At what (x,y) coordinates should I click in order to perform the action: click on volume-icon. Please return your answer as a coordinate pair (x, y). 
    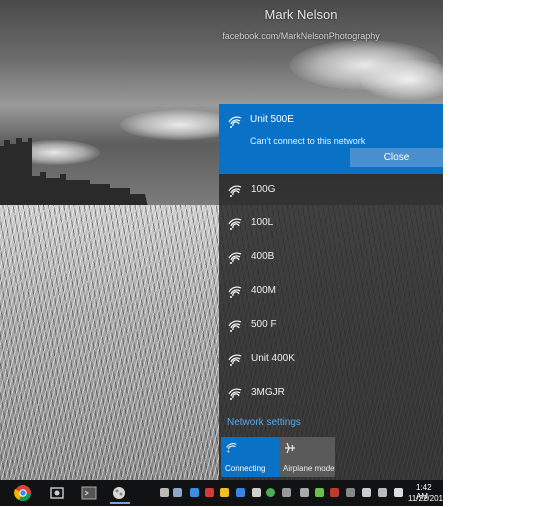
    Looking at the image, I should click on (366, 492).